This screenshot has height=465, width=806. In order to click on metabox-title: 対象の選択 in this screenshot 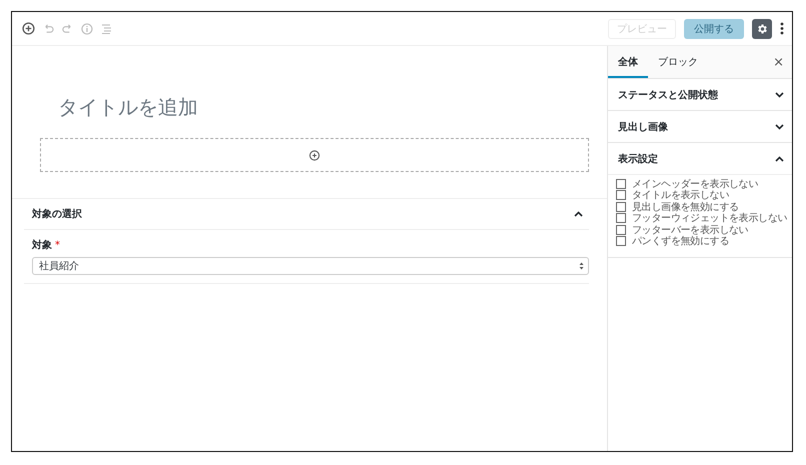, I will do `click(57, 214)`.